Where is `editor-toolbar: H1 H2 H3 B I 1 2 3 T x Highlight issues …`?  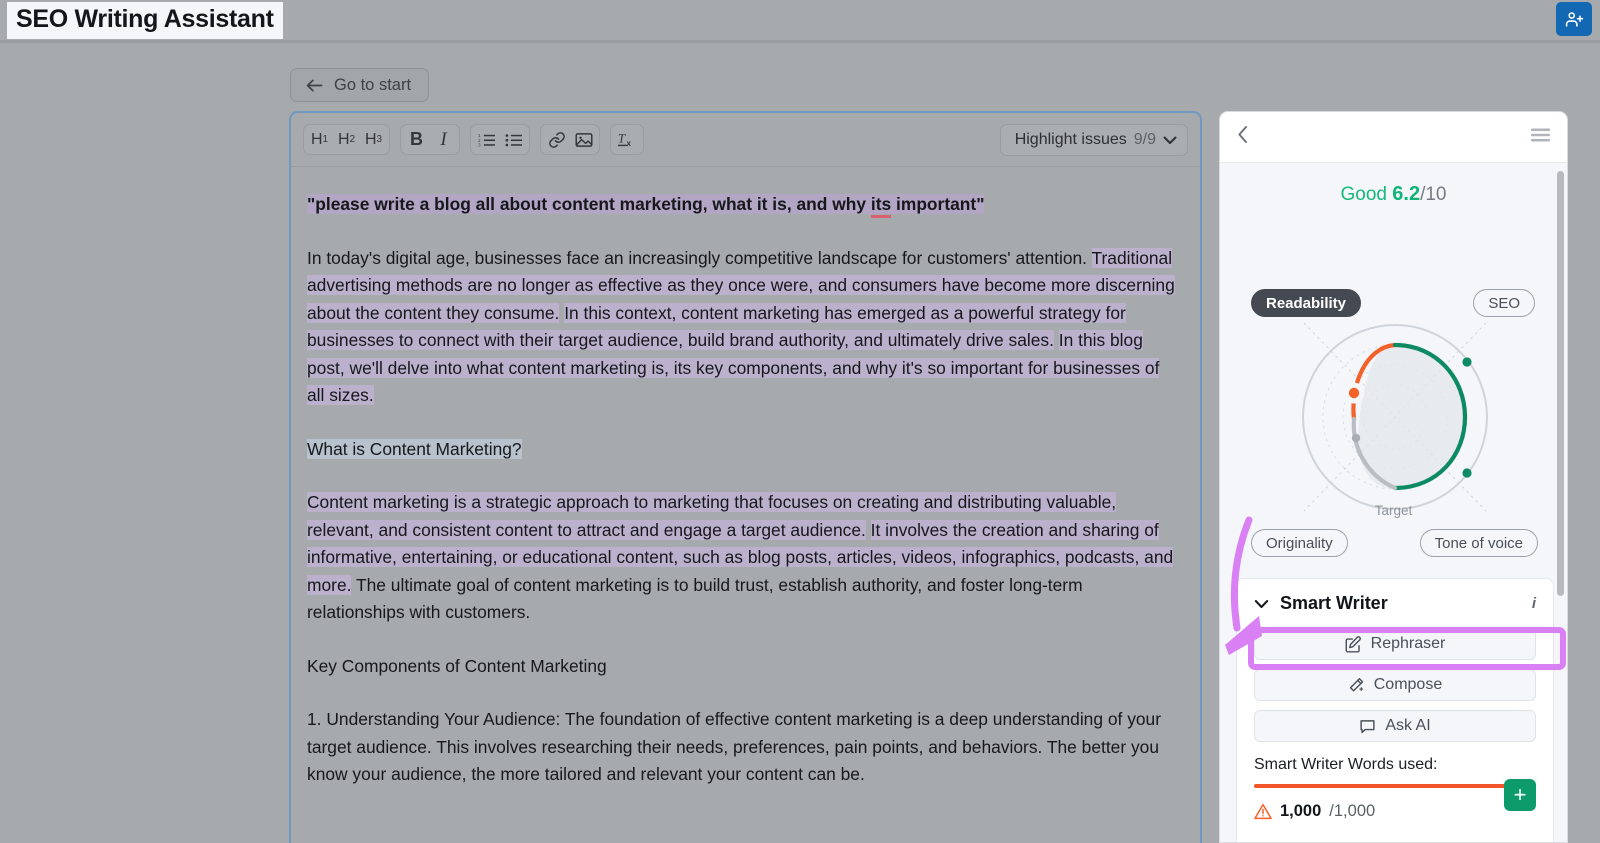
editor-toolbar: H1 H2 H3 B I 1 2 3 T x Highlight issues … is located at coordinates (745, 140).